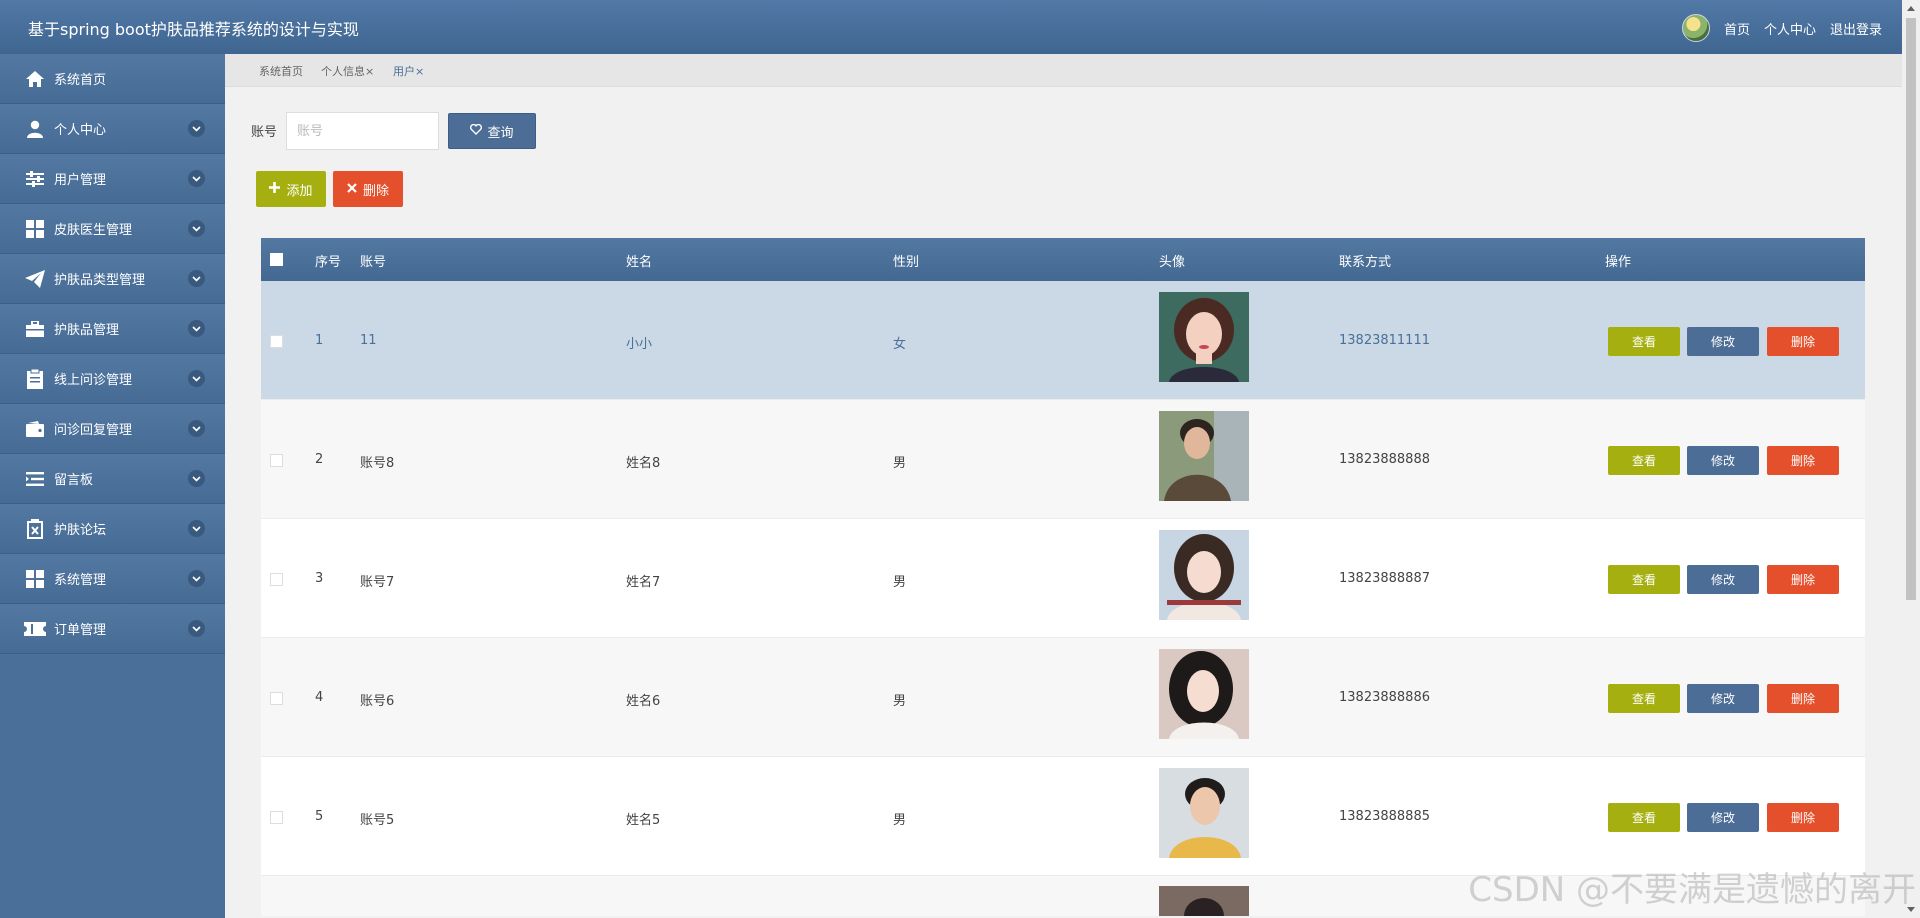  Describe the element at coordinates (319, 578) in the screenshot. I see `cell-index: 3` at that location.